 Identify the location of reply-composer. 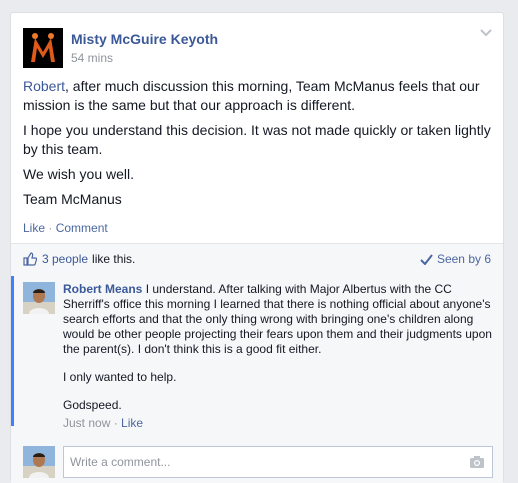
(258, 462).